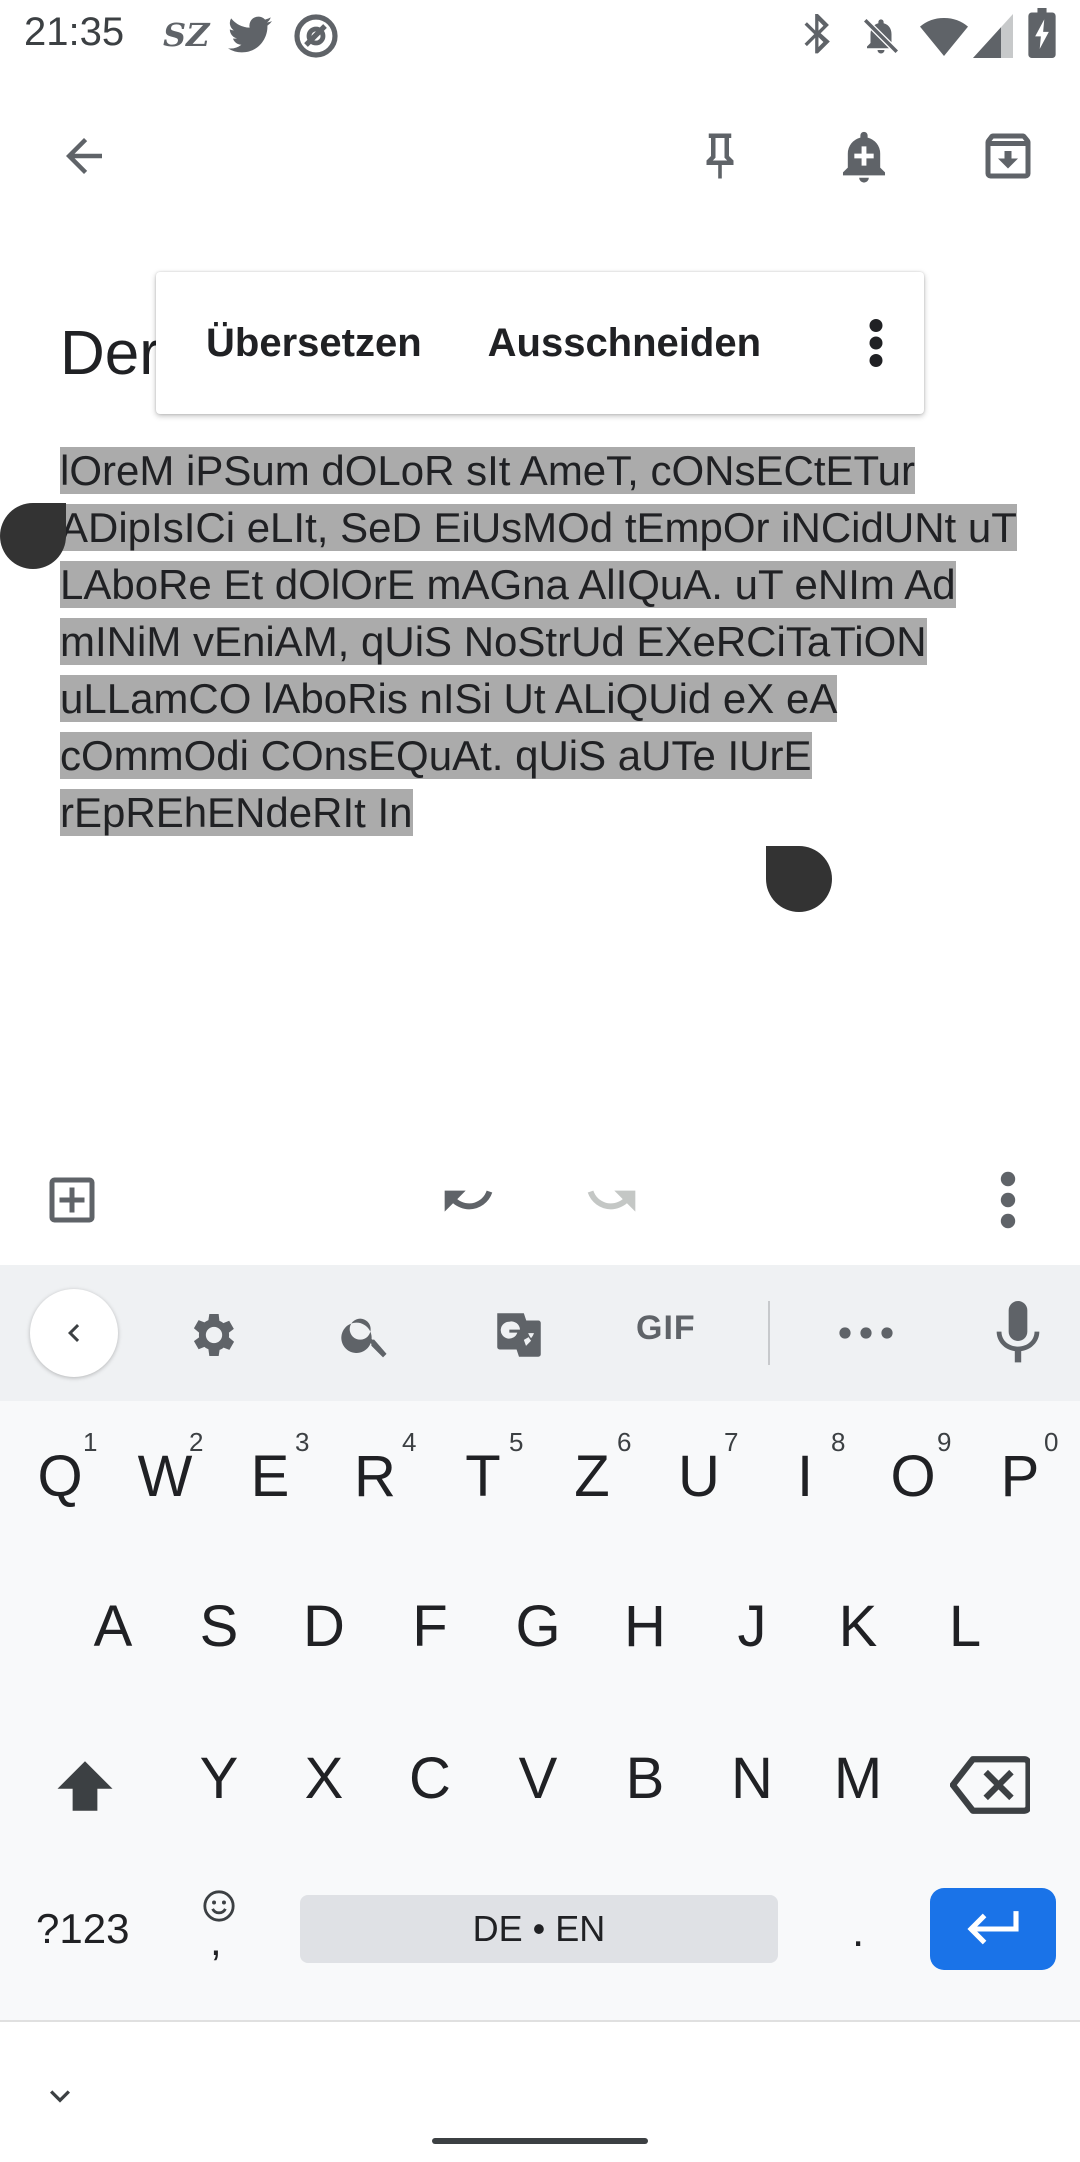 The width and height of the screenshot is (1080, 2162). I want to click on key-g: G, so click(538, 1626).